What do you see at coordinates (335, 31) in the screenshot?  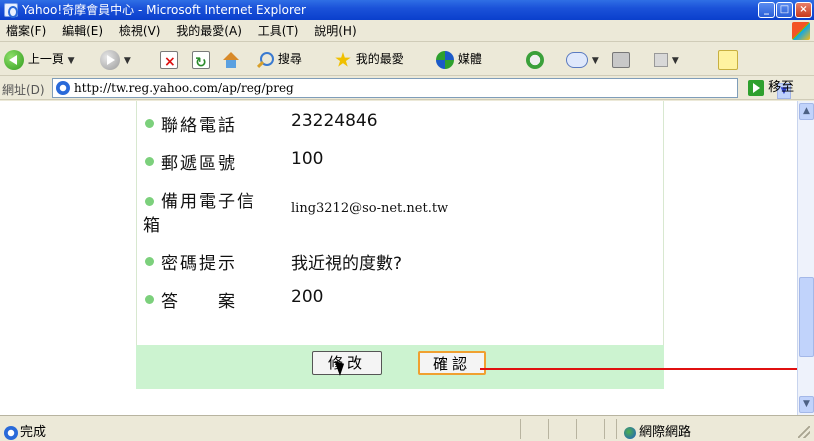 I see `menu-help: 說明(H)` at bounding box center [335, 31].